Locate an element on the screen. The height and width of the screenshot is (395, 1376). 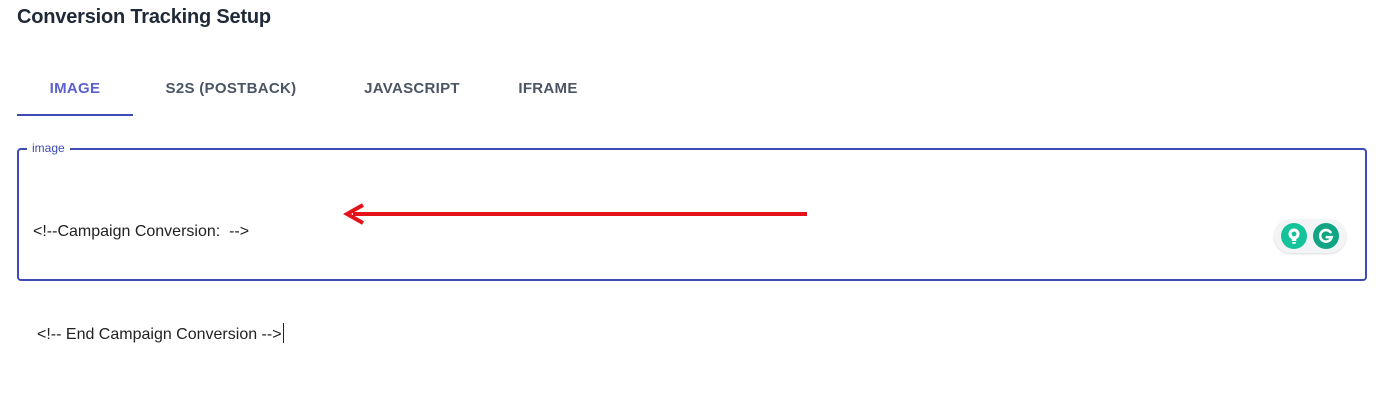
lightbulb-icon is located at coordinates (1294, 236).